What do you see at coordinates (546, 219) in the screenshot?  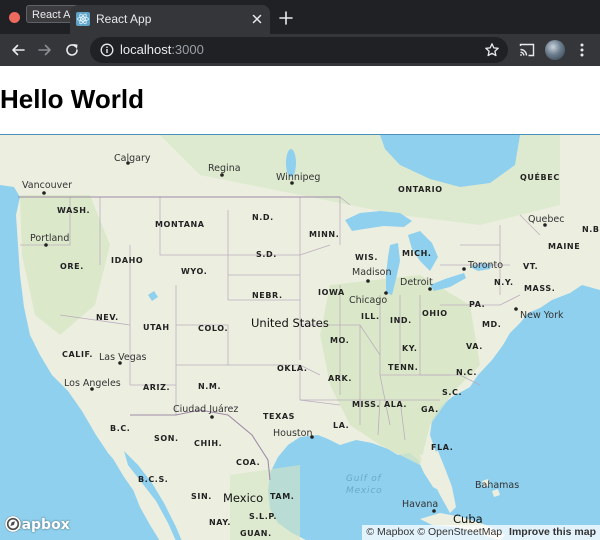 I see `map-label-quebec: Quebec` at bounding box center [546, 219].